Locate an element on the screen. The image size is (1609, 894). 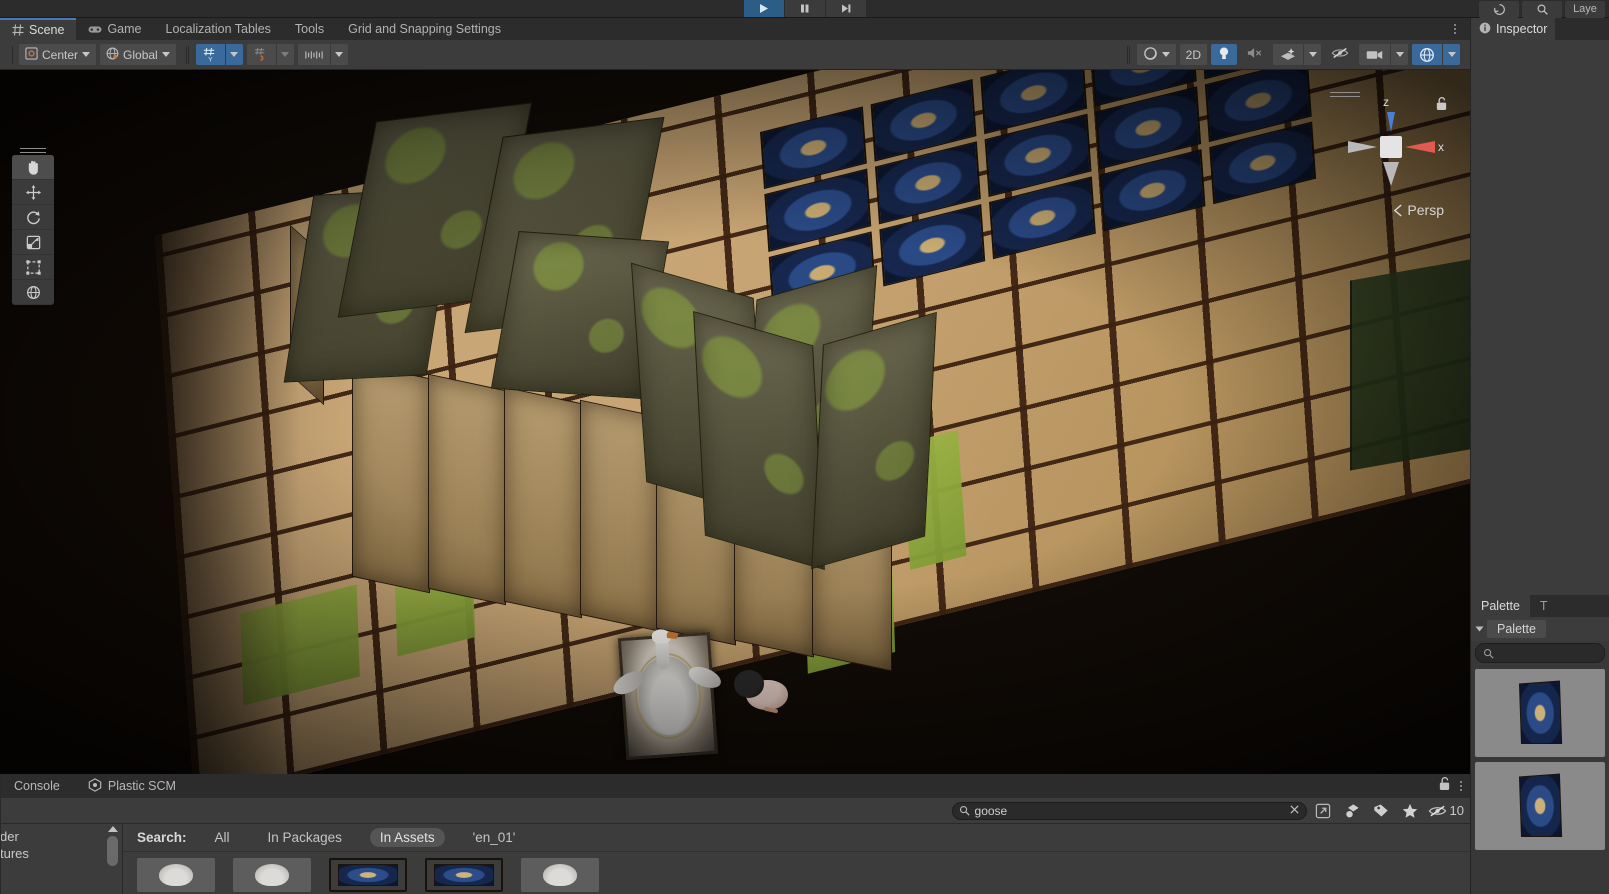
effects-control is located at coordinates (1297, 54).